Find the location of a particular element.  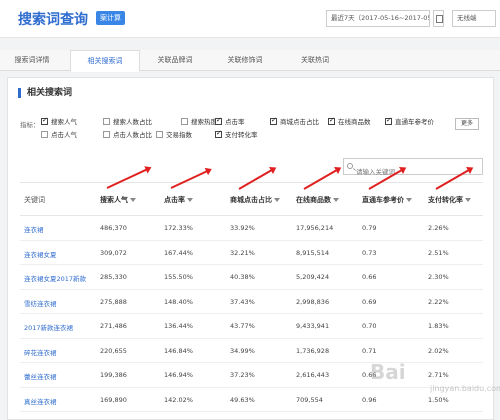

keyword-link: 2017新款连衣裙 is located at coordinates (48, 327).